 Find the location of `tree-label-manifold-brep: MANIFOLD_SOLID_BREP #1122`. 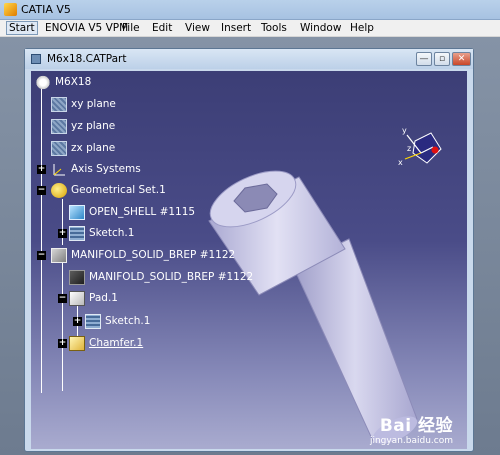

tree-label-manifold-brep: MANIFOLD_SOLID_BREP #1122 is located at coordinates (171, 277).